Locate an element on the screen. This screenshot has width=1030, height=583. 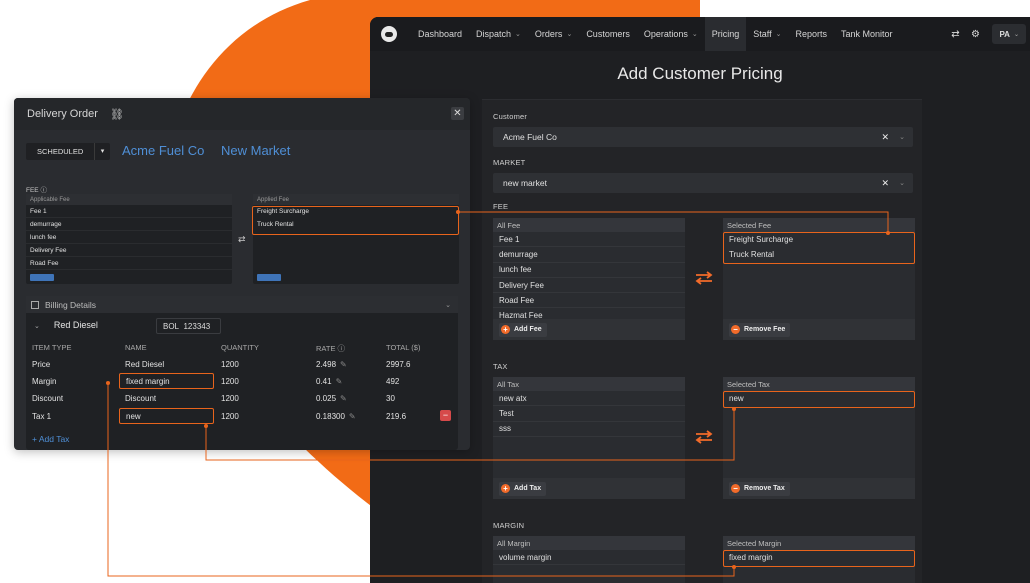
delete-row-button: − is located at coordinates (445, 415).